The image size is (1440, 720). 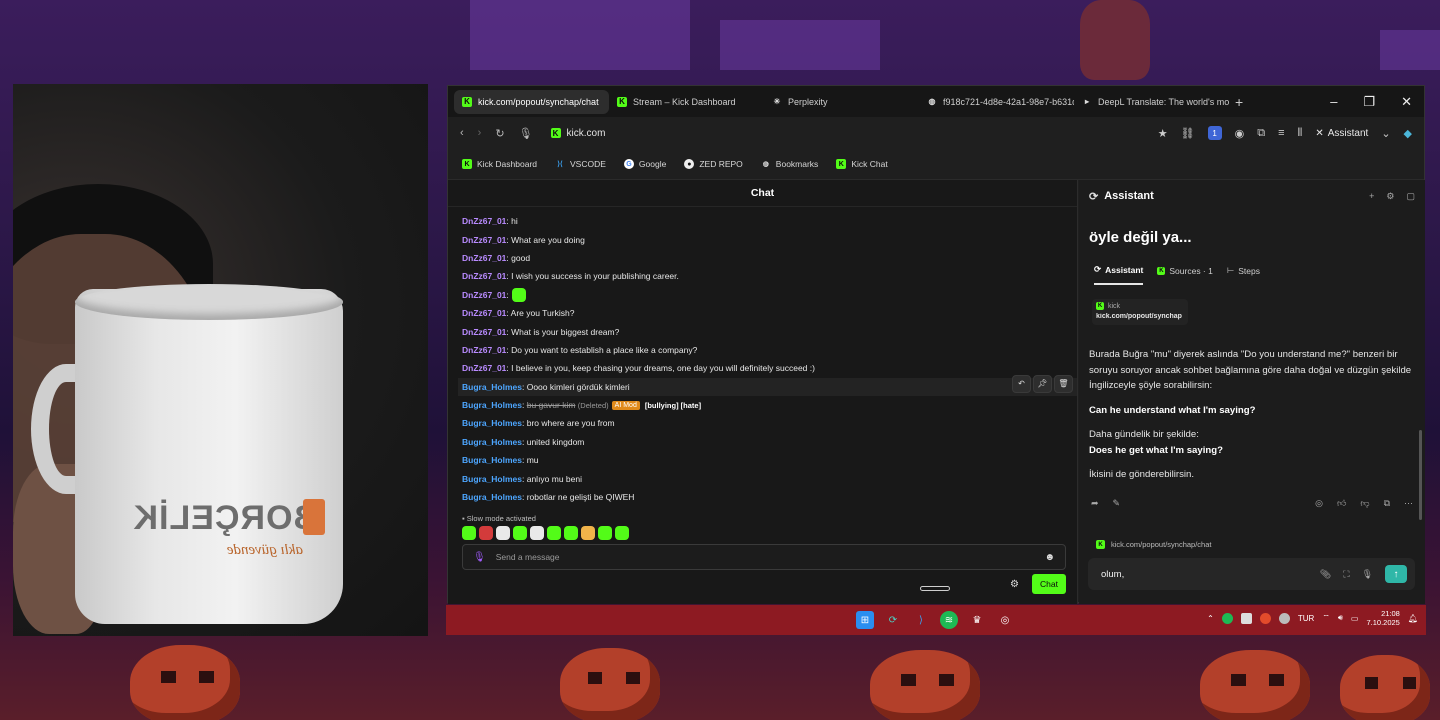 What do you see at coordinates (1140, 312) in the screenshot?
I see `source-card: Kkick kick.com/popout/synchap` at bounding box center [1140, 312].